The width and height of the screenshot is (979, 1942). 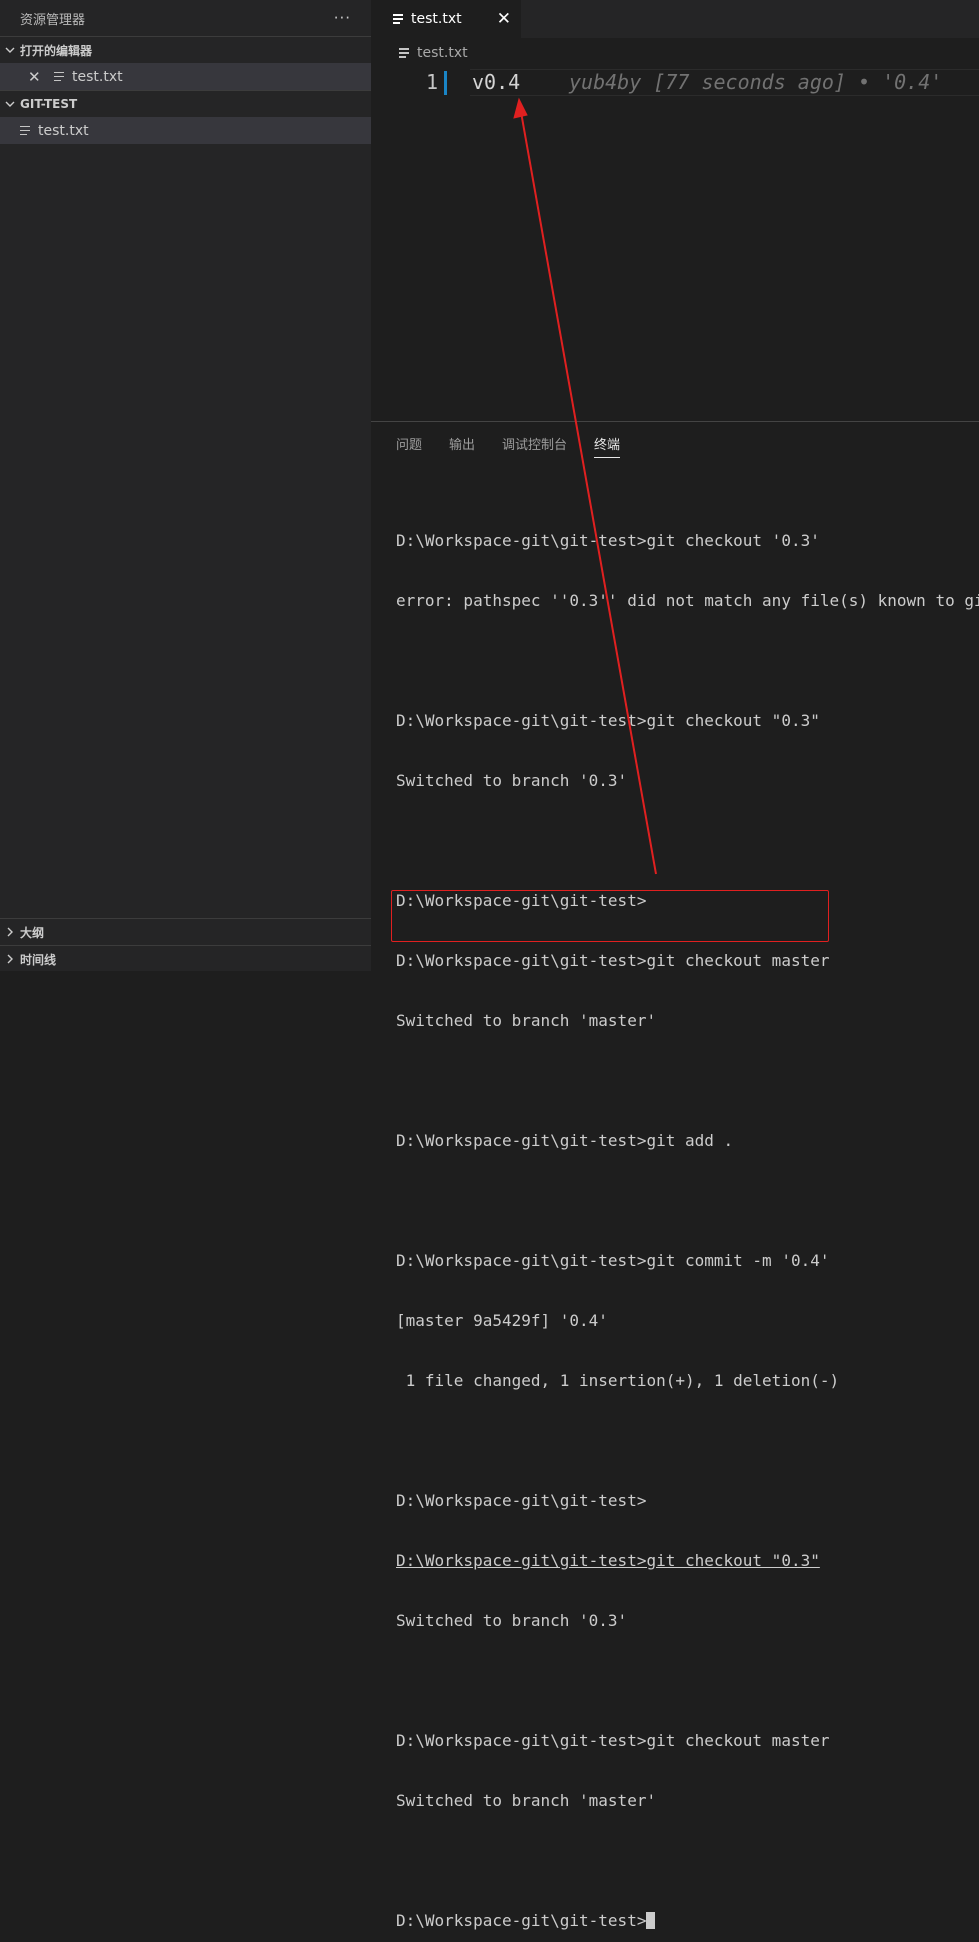 What do you see at coordinates (502, 1320) in the screenshot?
I see `terminal-line: [master 9a5429f] '0.4'` at bounding box center [502, 1320].